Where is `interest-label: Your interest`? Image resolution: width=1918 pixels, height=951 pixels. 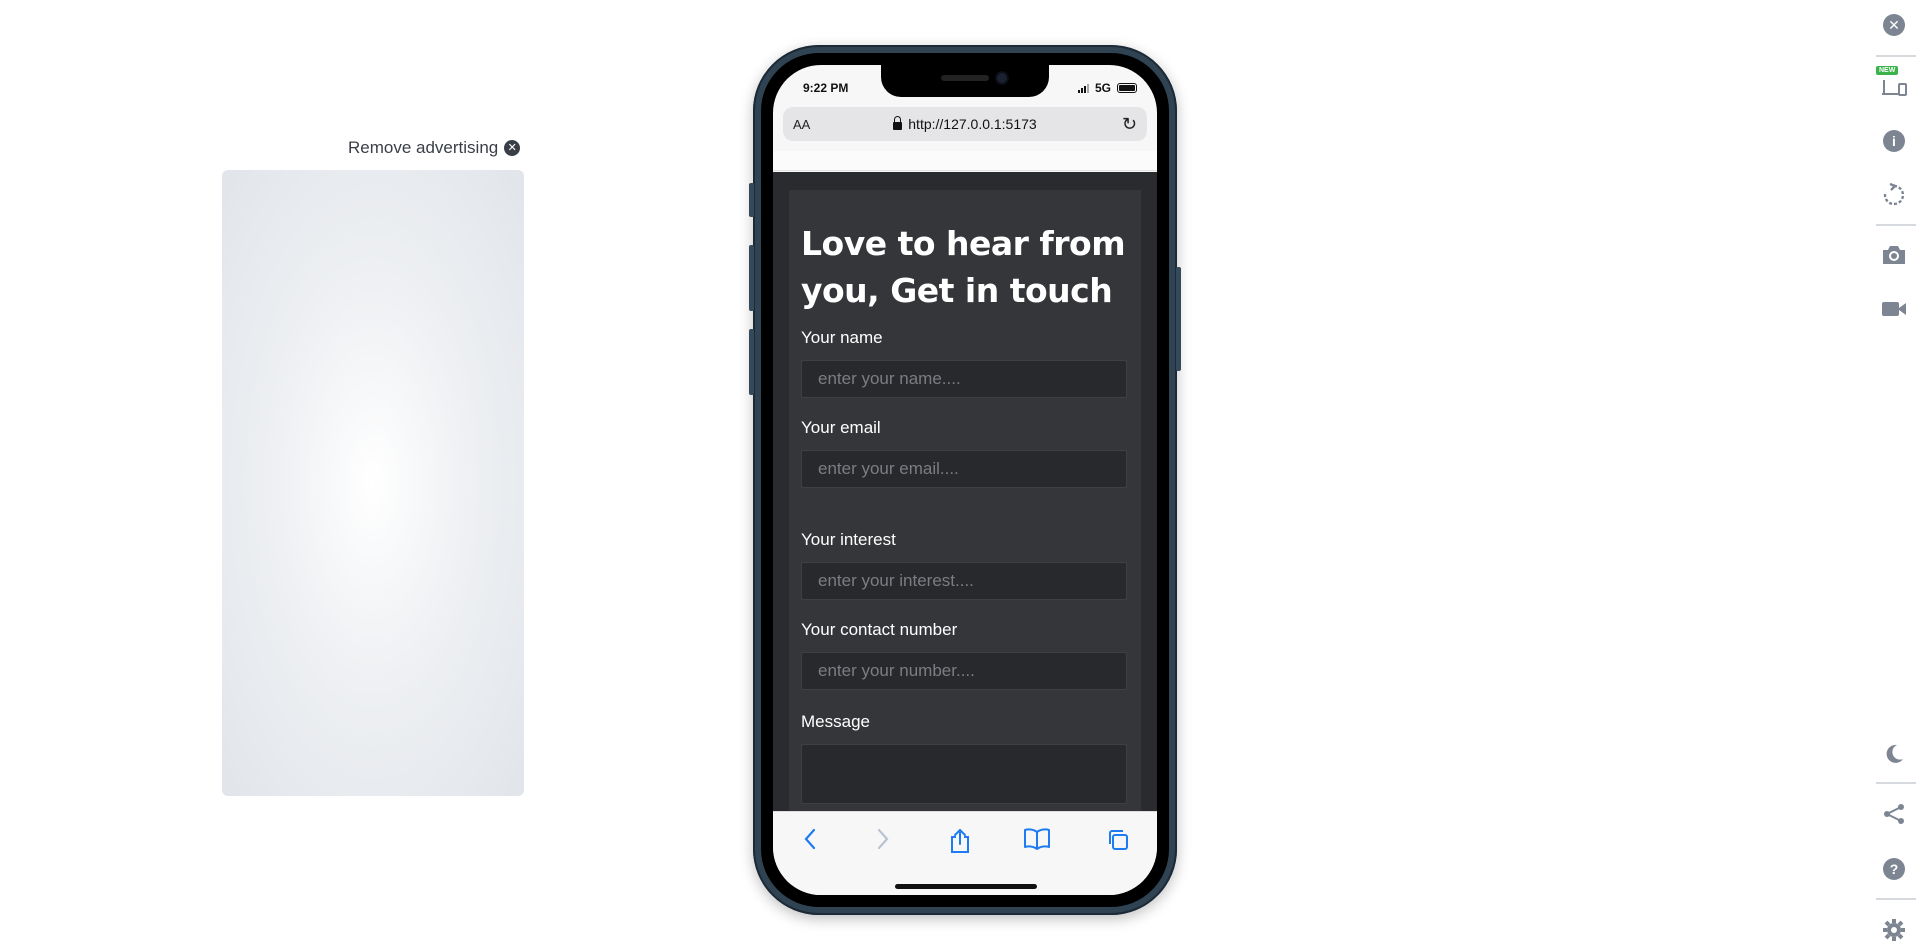 interest-label: Your interest is located at coordinates (848, 539).